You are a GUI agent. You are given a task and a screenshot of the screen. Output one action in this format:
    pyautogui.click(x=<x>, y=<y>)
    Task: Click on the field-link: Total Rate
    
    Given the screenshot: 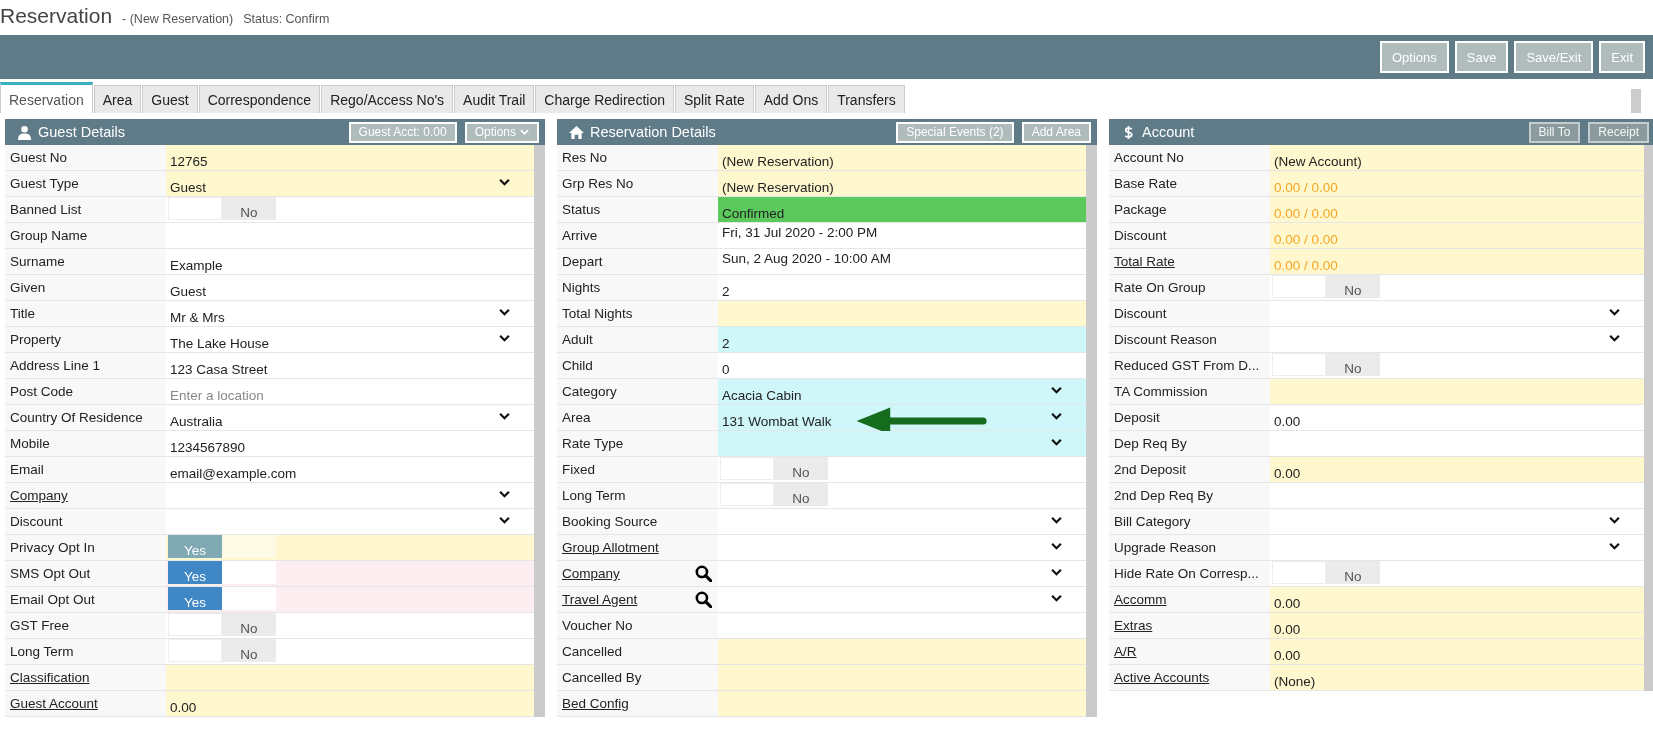 What is the action you would take?
    pyautogui.click(x=1144, y=261)
    